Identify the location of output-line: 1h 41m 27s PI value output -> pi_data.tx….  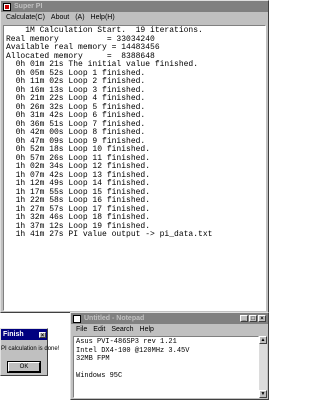
(109, 234).